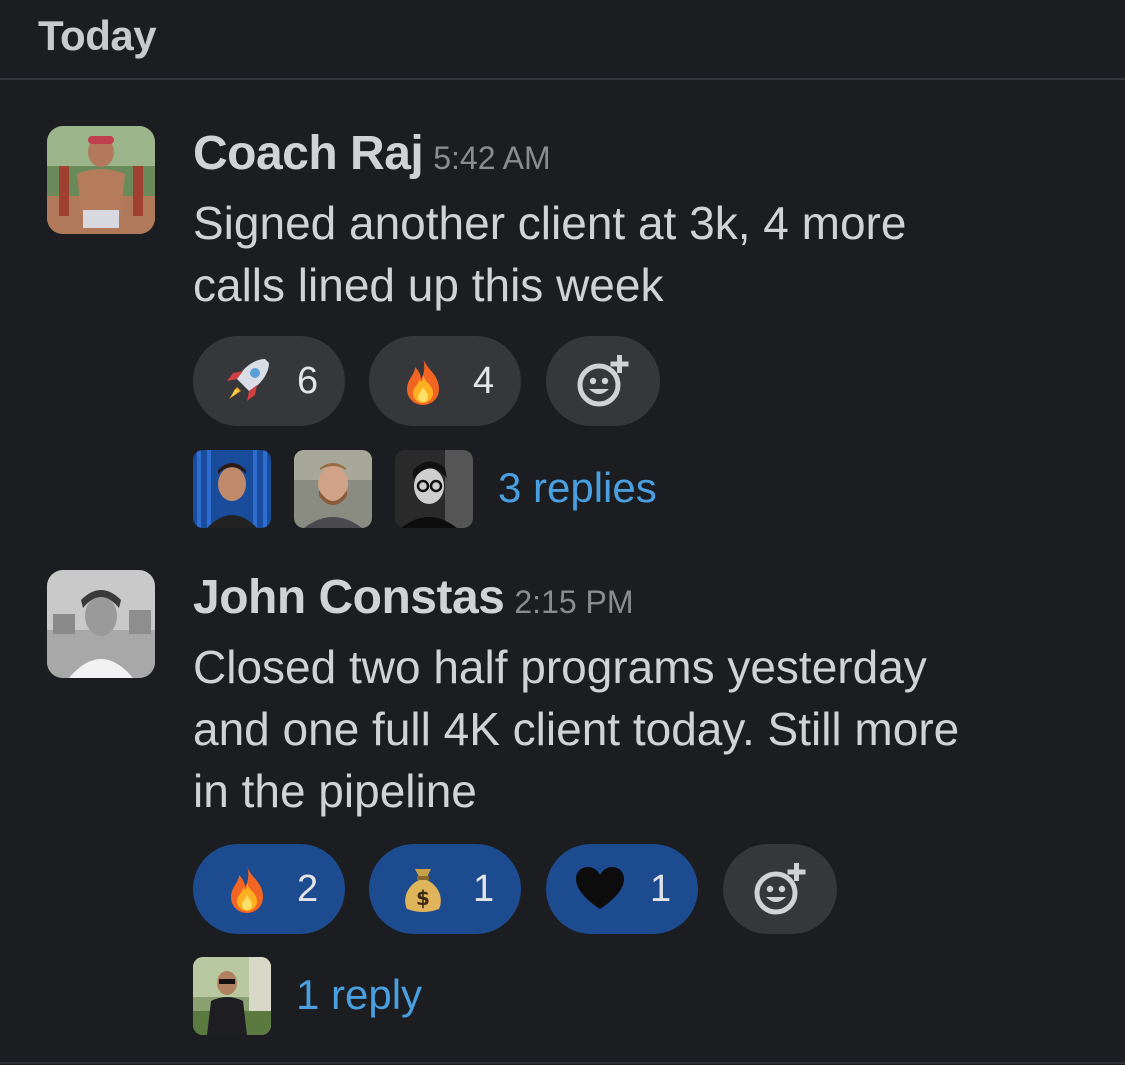  Describe the element at coordinates (491, 158) in the screenshot. I see `timestamp: 5:42 AM` at that location.